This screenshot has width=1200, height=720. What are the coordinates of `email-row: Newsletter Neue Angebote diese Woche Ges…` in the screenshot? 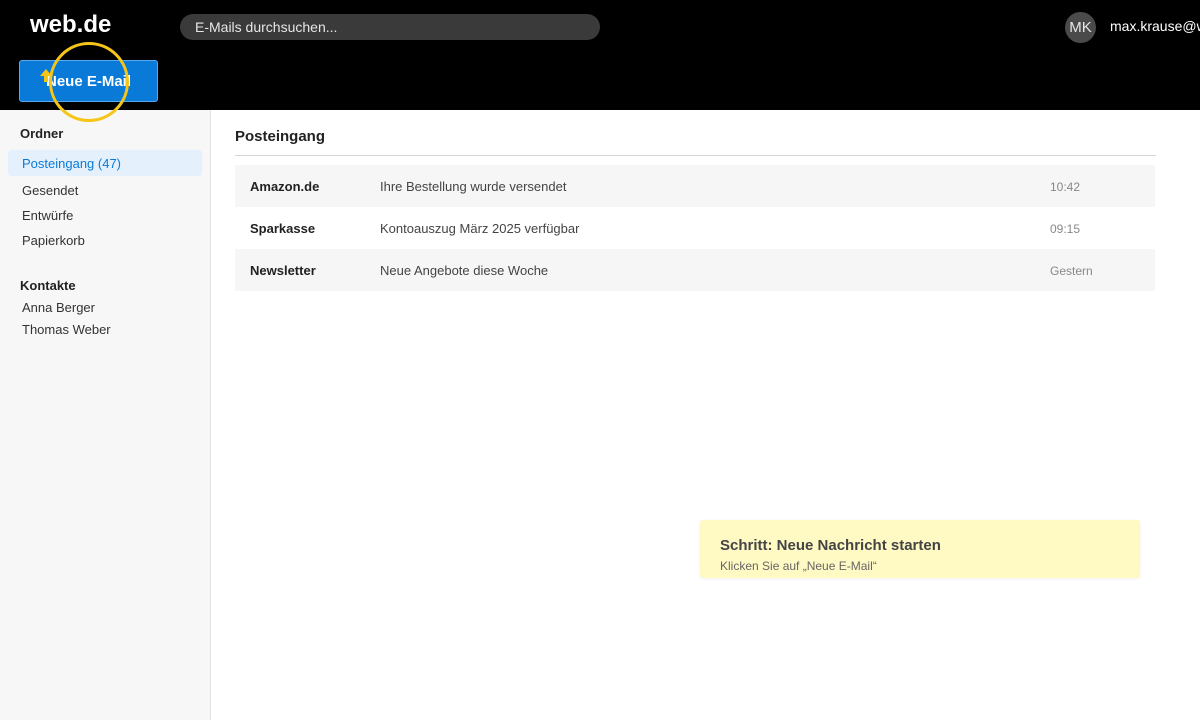 It's located at (695, 270).